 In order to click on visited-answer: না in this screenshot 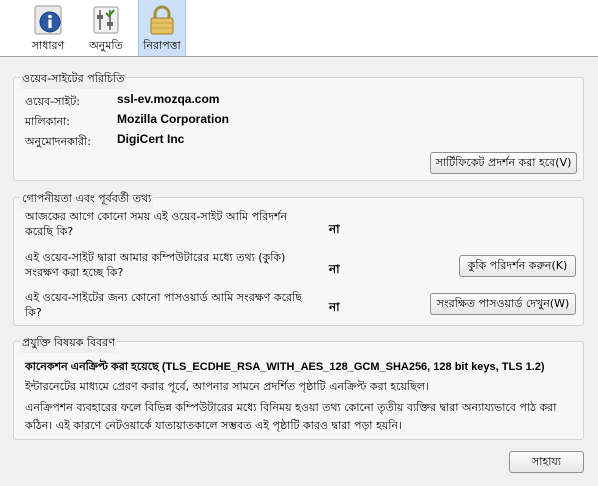, I will do `click(334, 229)`.